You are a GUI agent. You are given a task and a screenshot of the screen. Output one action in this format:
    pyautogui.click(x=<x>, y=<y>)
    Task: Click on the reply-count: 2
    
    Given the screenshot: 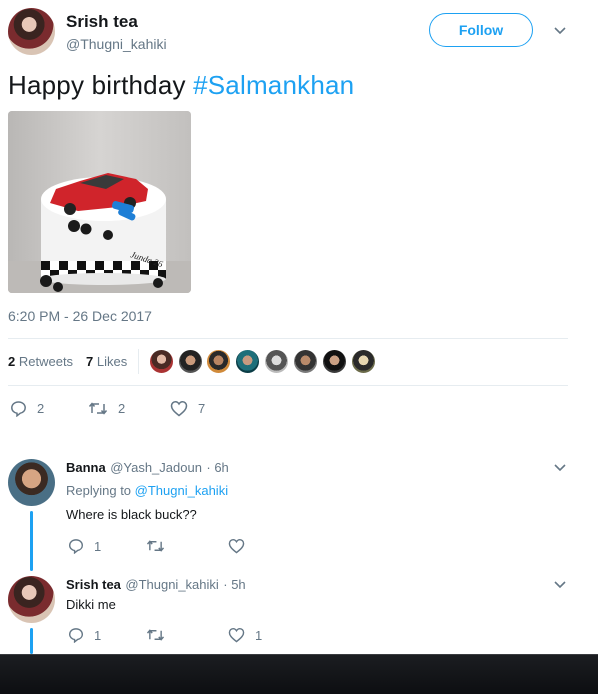 What is the action you would take?
    pyautogui.click(x=41, y=408)
    